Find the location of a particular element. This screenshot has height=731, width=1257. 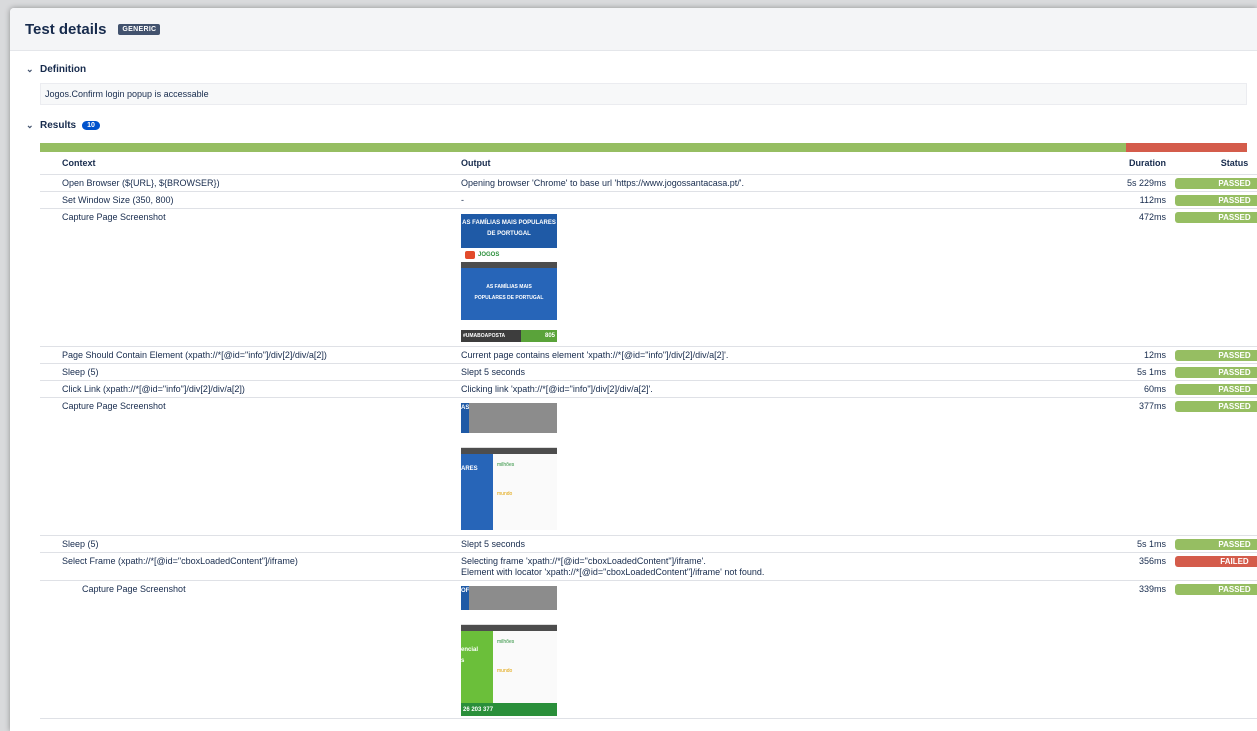

row-duration: 356ms is located at coordinates (1129, 566).